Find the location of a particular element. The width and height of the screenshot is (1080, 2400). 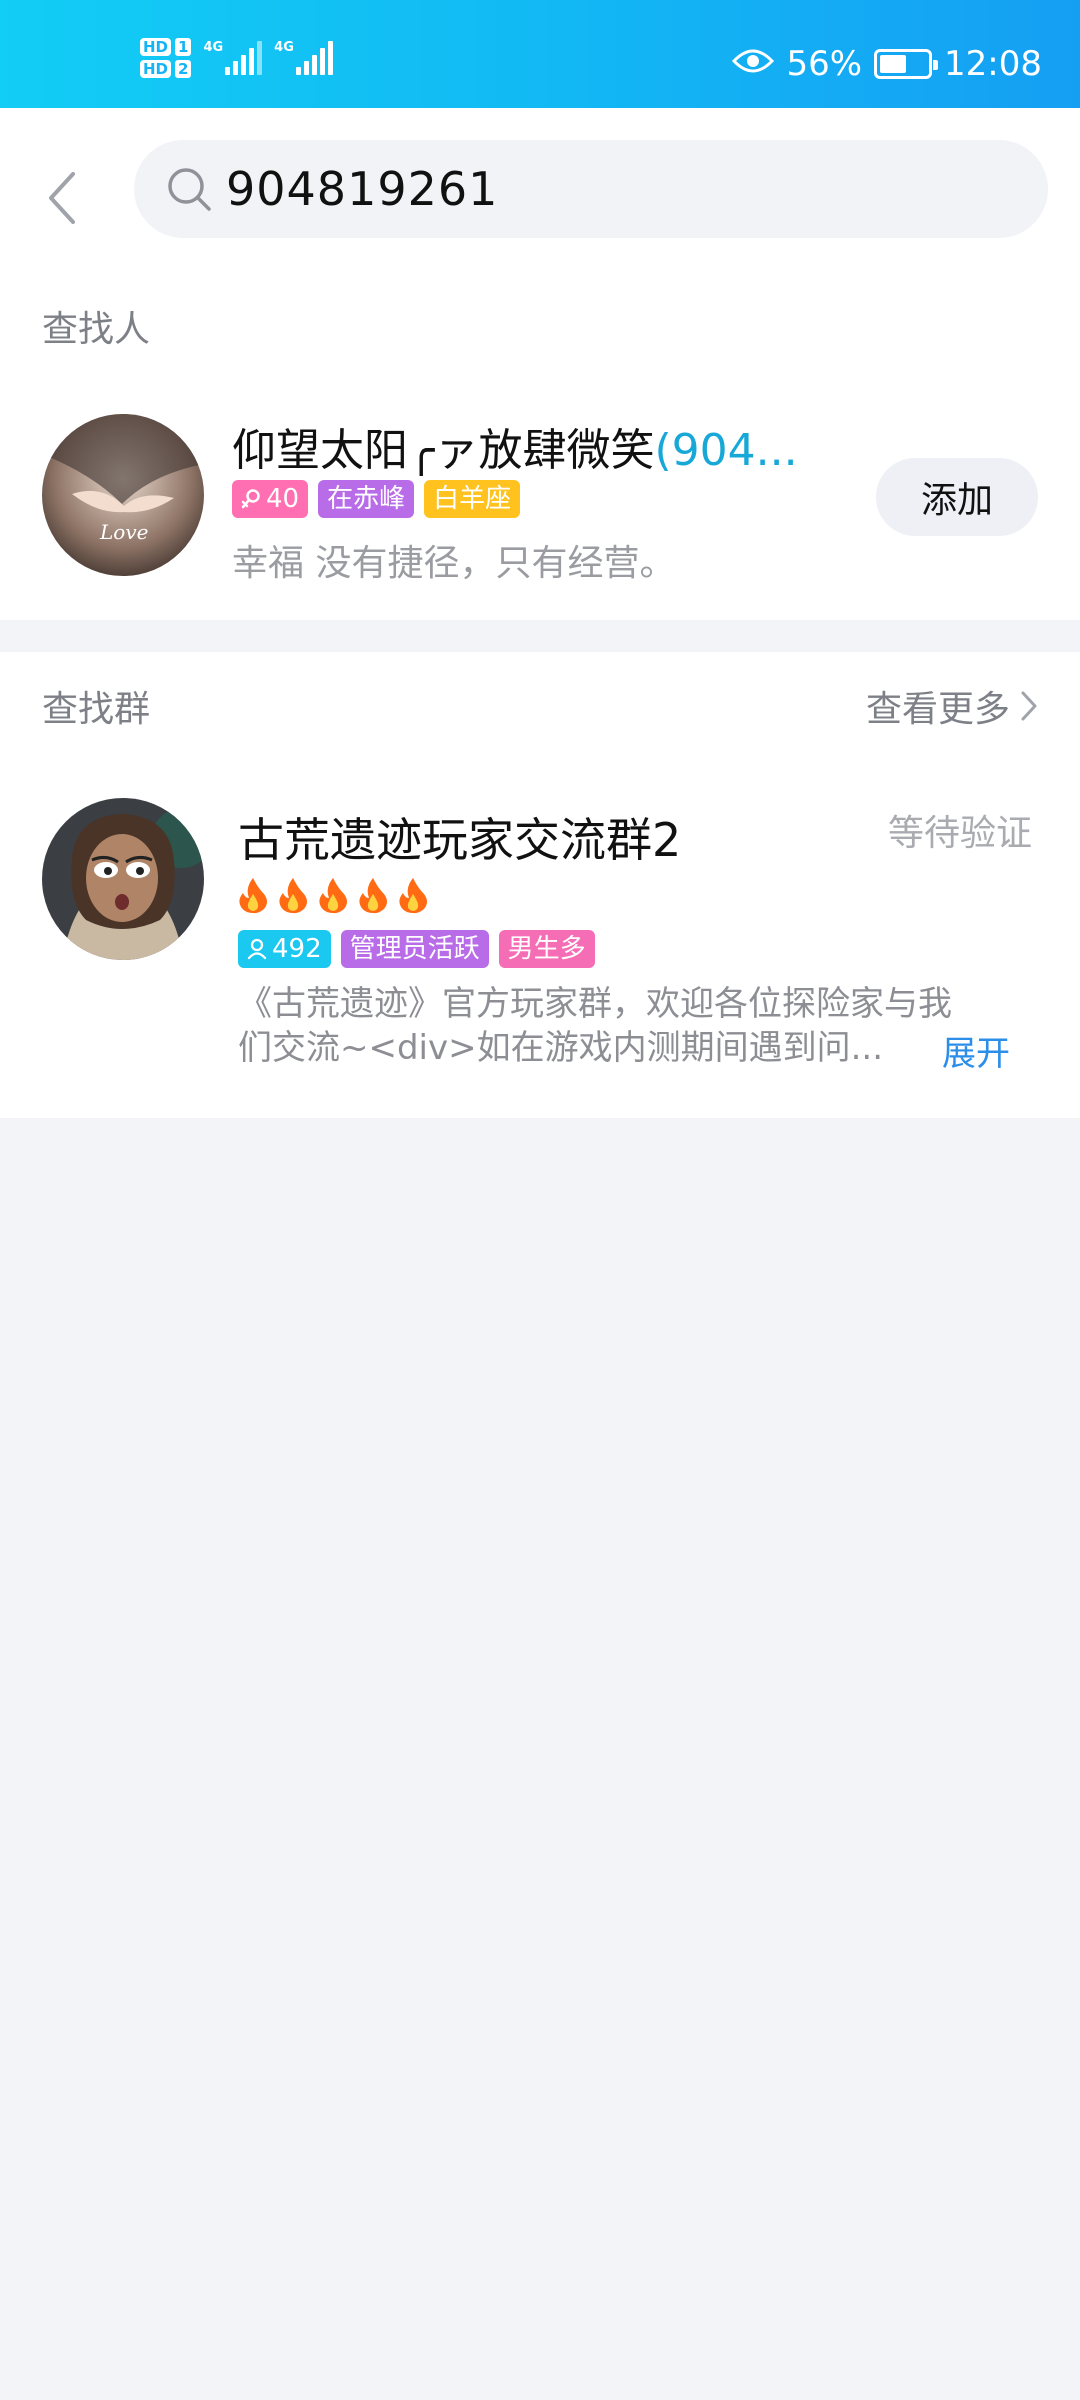

sim-number-2: 2 is located at coordinates (183, 69).